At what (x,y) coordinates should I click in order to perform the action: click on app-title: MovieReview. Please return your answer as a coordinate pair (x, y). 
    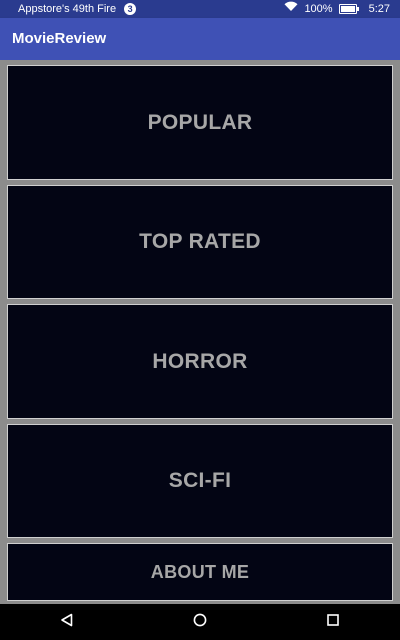
    Looking at the image, I should click on (59, 38).